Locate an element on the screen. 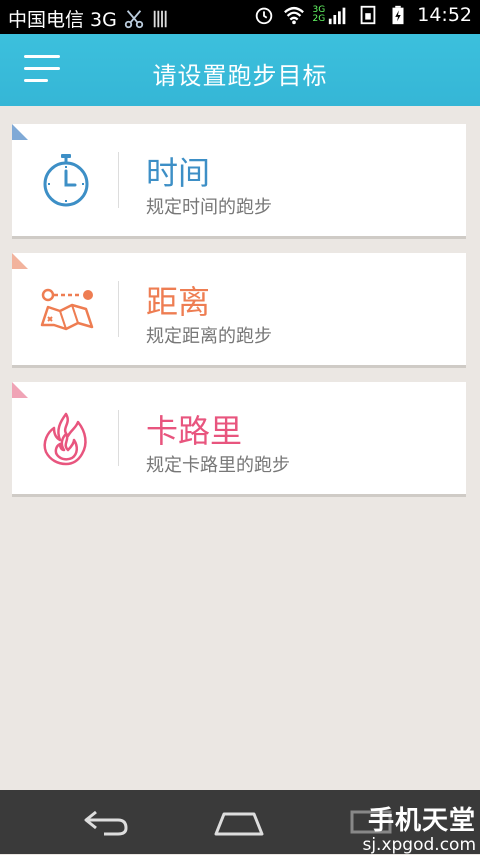 The height and width of the screenshot is (855, 480). flame-icon is located at coordinates (65, 439).